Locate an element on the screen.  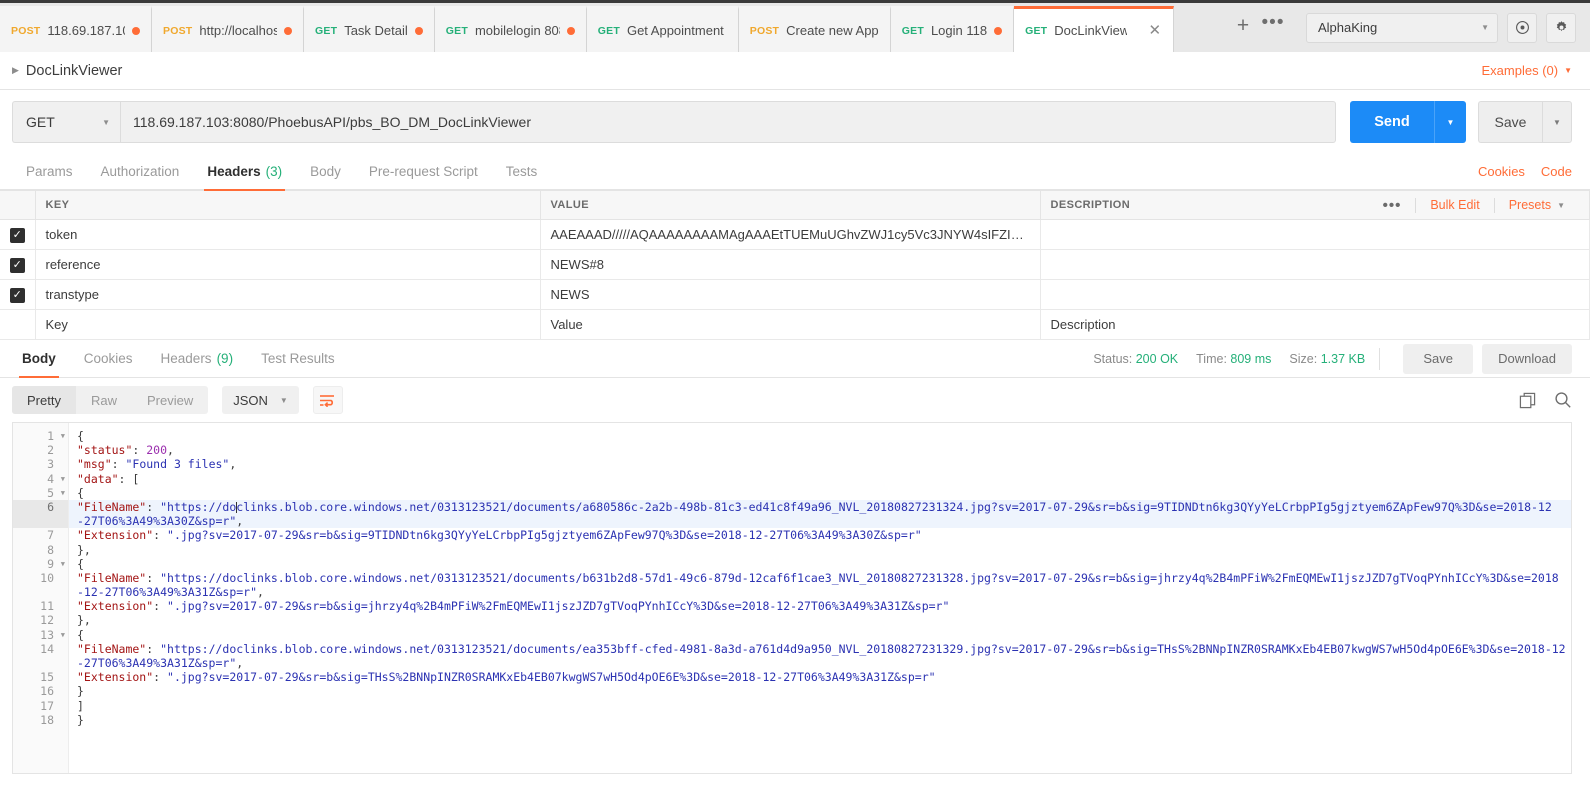
request-tab-0: POST 118.69.187.103:8 is located at coordinates (76, 29).